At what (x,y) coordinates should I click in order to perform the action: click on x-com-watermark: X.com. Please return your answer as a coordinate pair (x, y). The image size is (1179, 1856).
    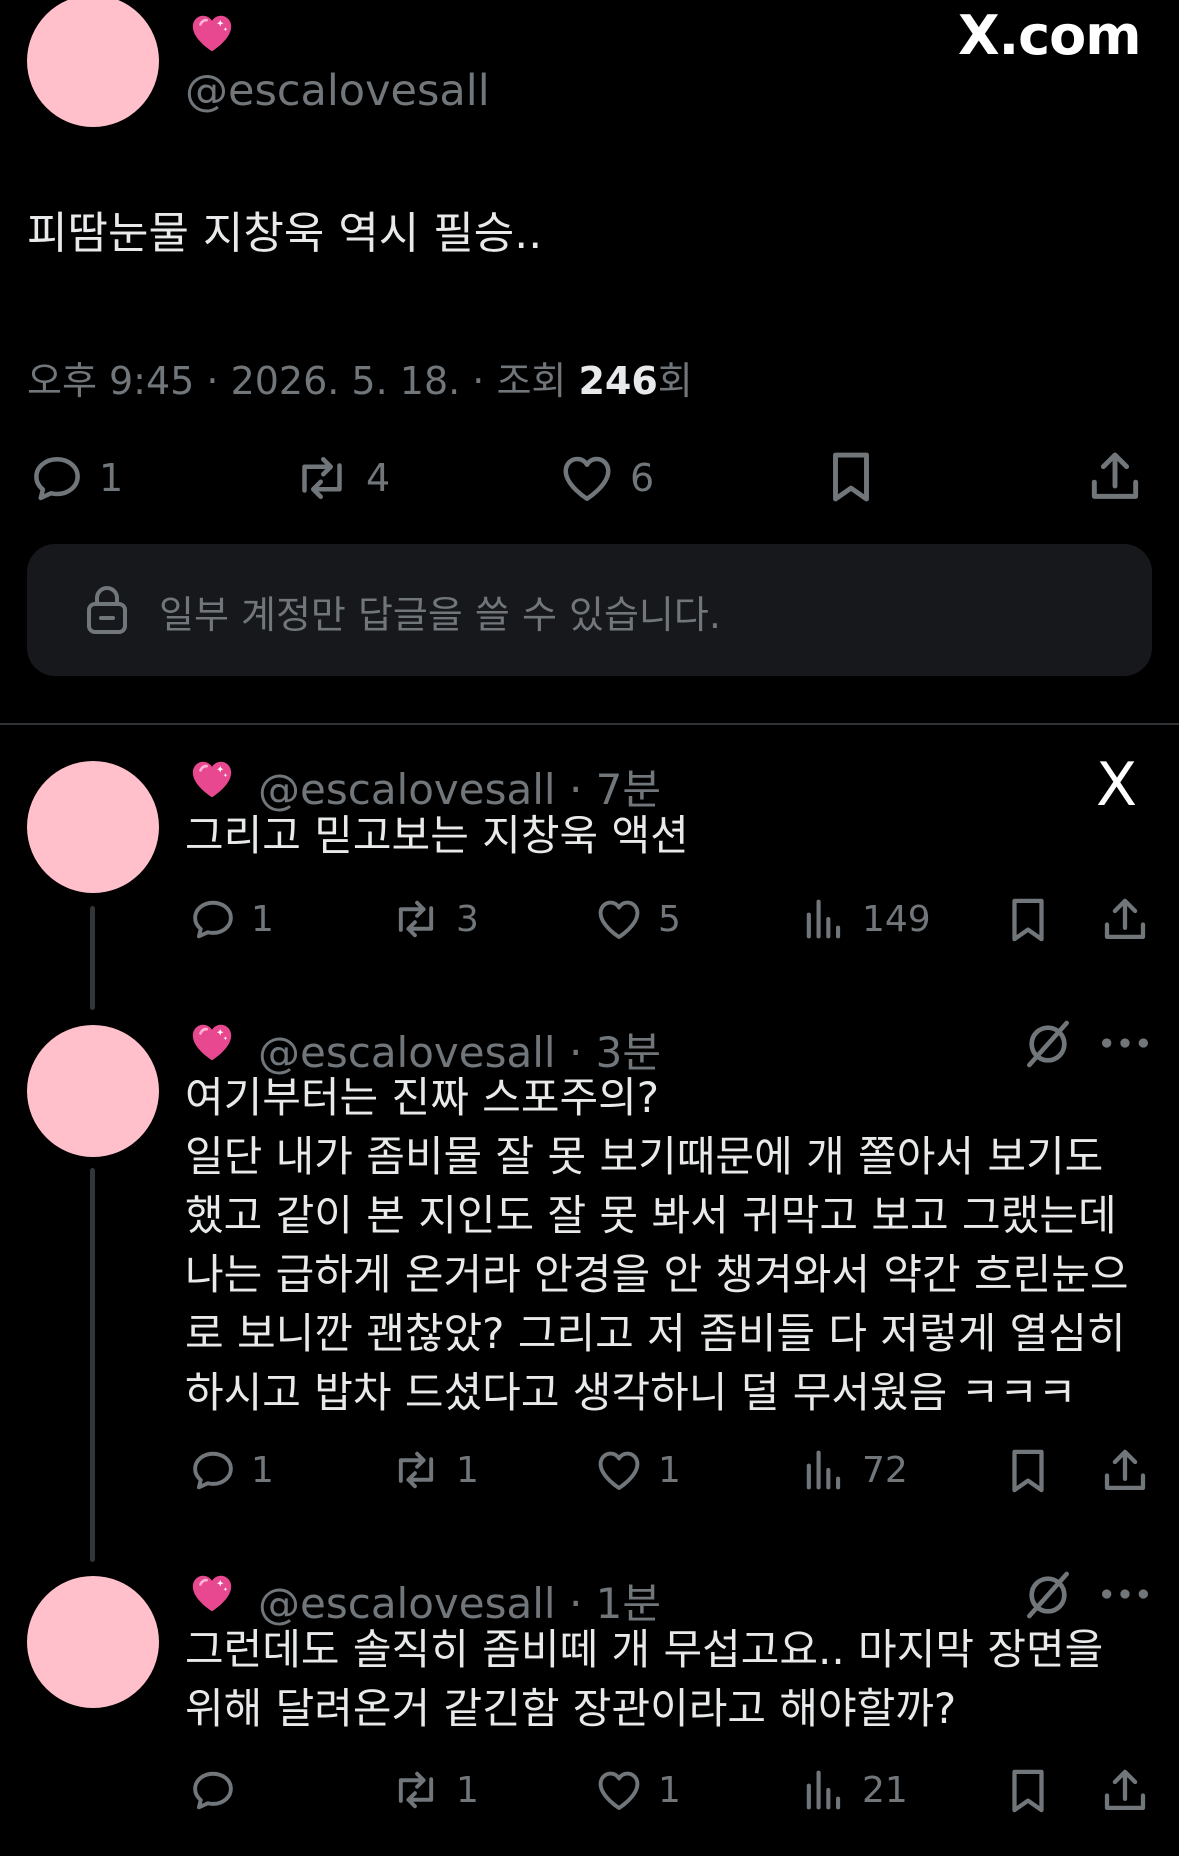
    Looking at the image, I should click on (1050, 35).